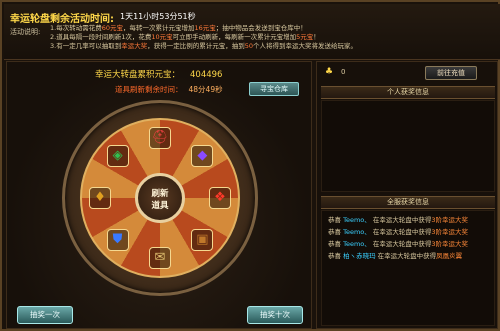 Image resolution: width=500 pixels, height=331 pixels. Describe the element at coordinates (343, 72) in the screenshot. I see `money-value: 0` at that location.